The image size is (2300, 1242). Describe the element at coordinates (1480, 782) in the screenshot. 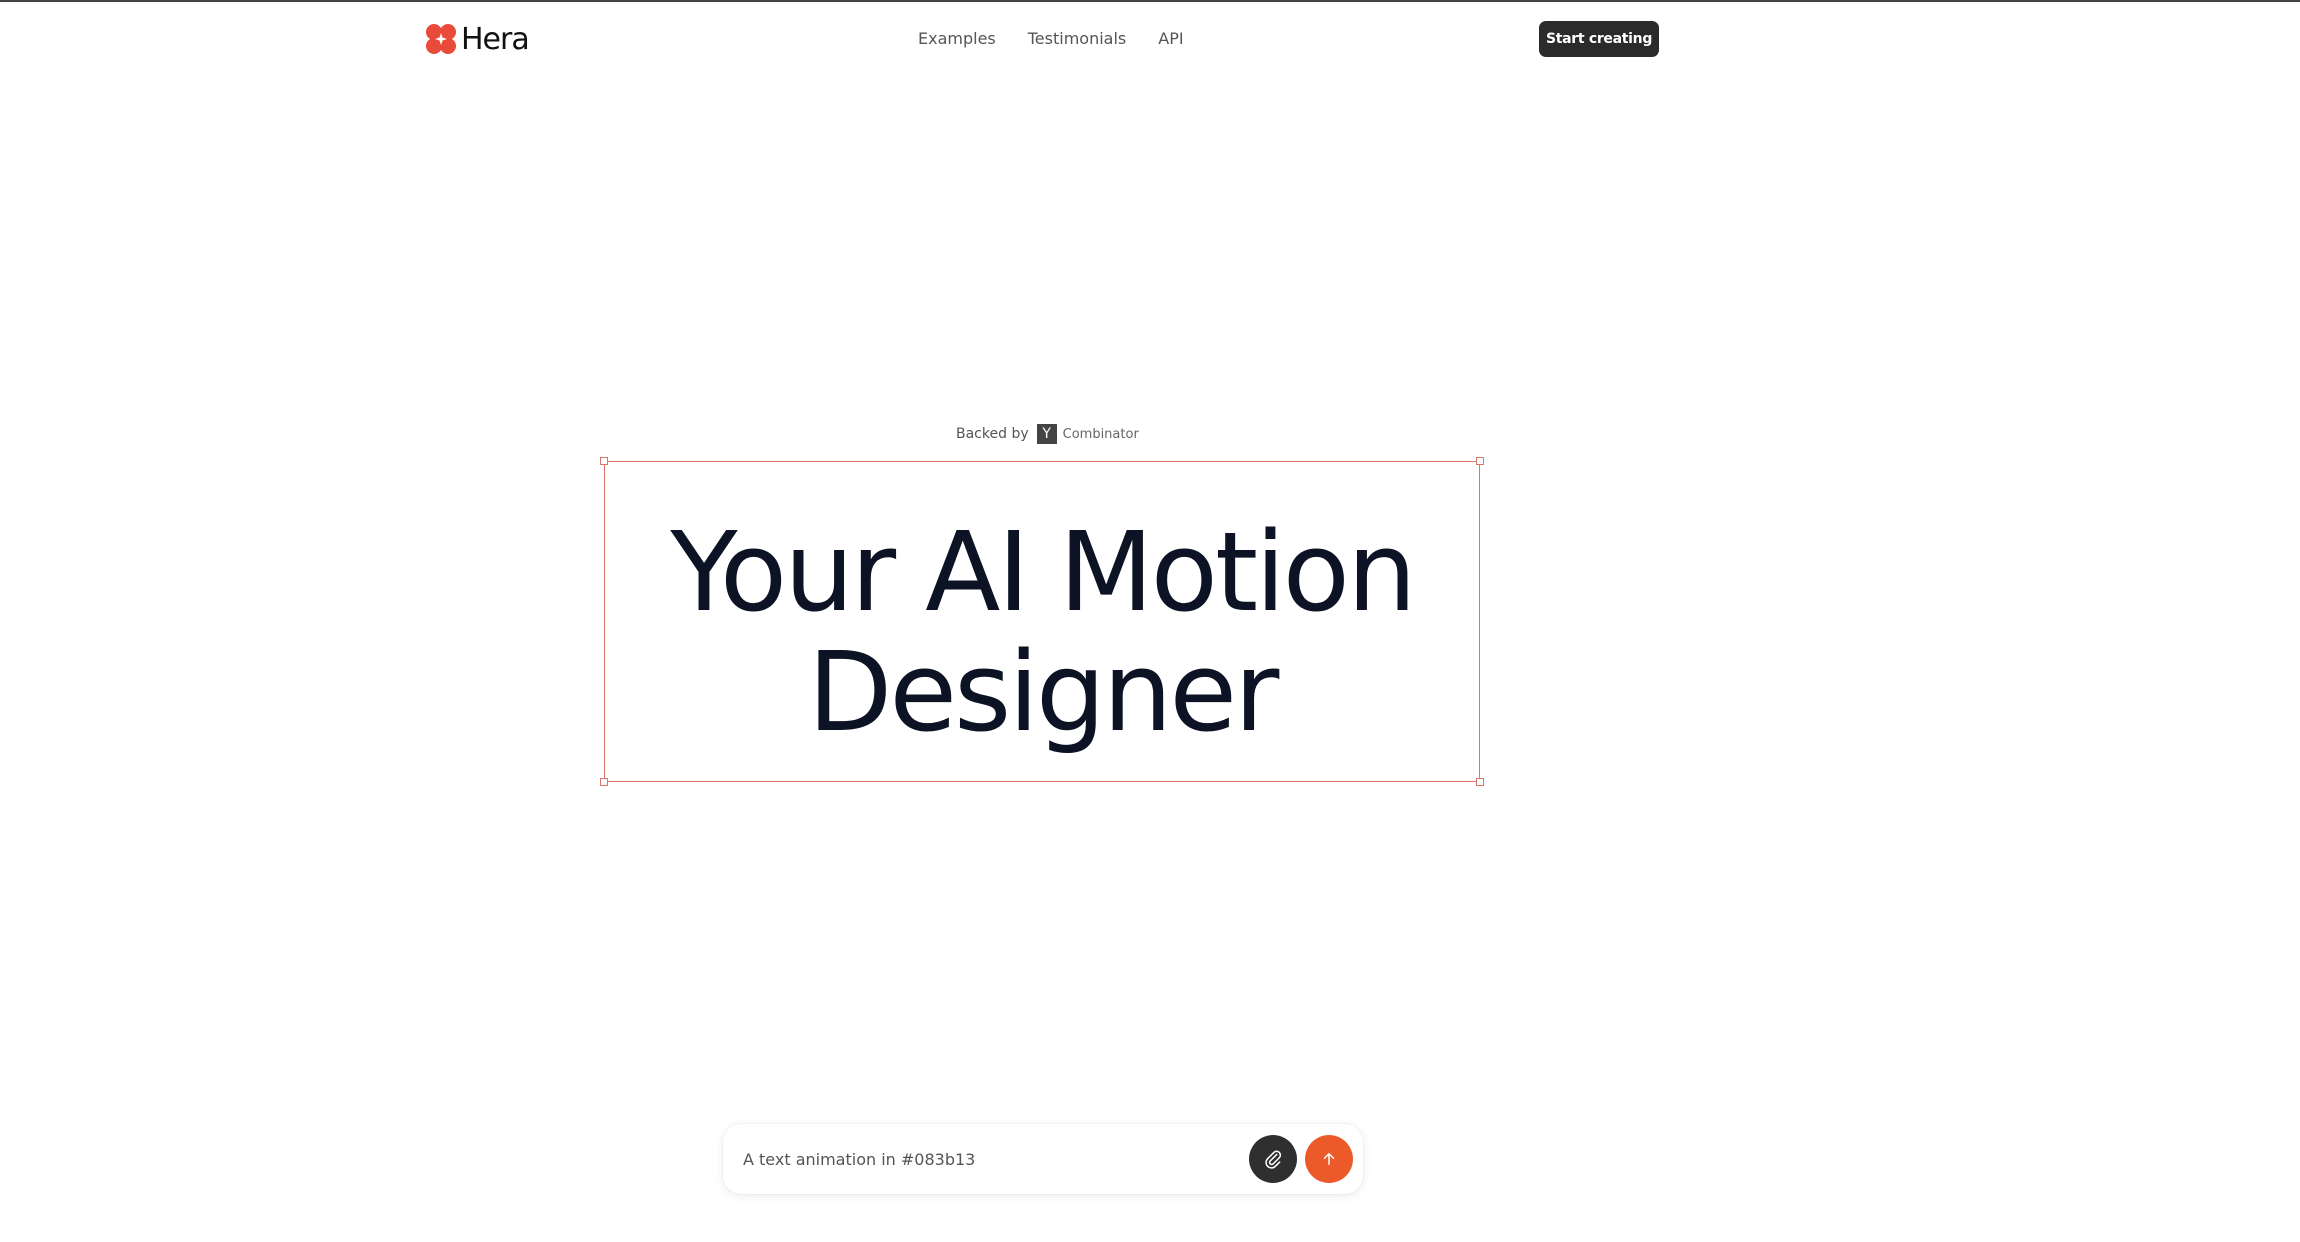

I see `resize-handle-bottom-right` at that location.